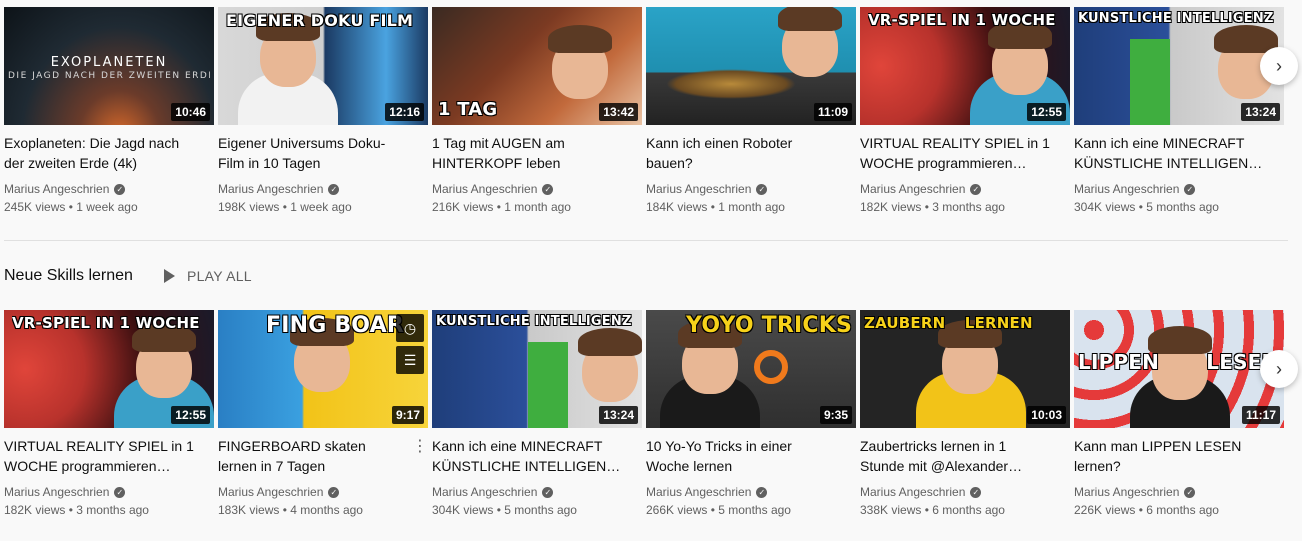 This screenshot has height=541, width=1302. I want to click on video-title: Kann man LIPPEN LESEN lernen?, so click(1179, 456).